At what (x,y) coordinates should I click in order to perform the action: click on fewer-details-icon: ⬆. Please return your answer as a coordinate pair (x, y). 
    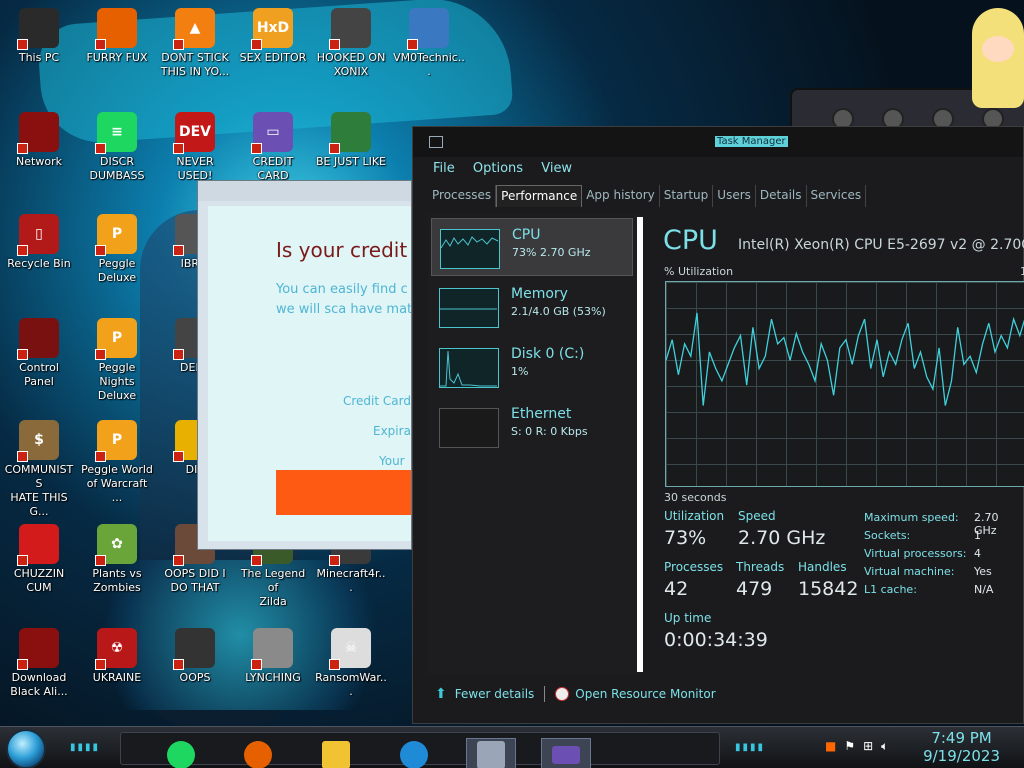
    Looking at the image, I should click on (441, 694).